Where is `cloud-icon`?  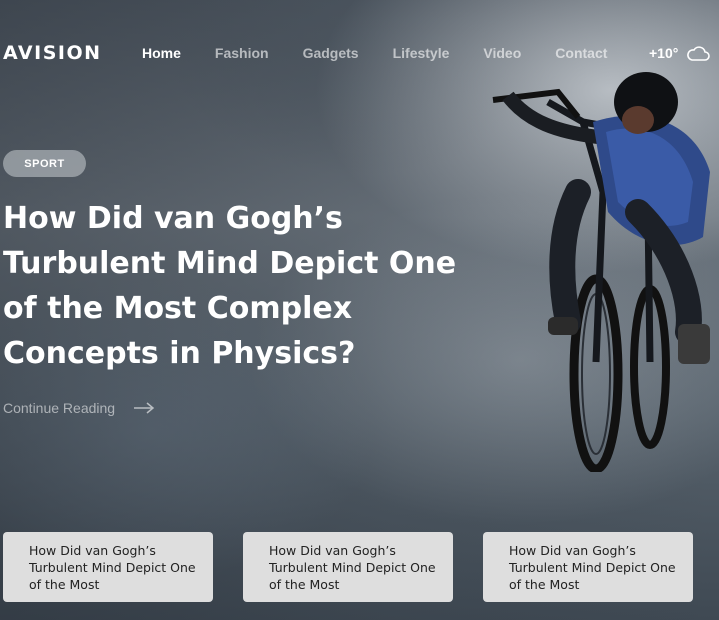 cloud-icon is located at coordinates (699, 53).